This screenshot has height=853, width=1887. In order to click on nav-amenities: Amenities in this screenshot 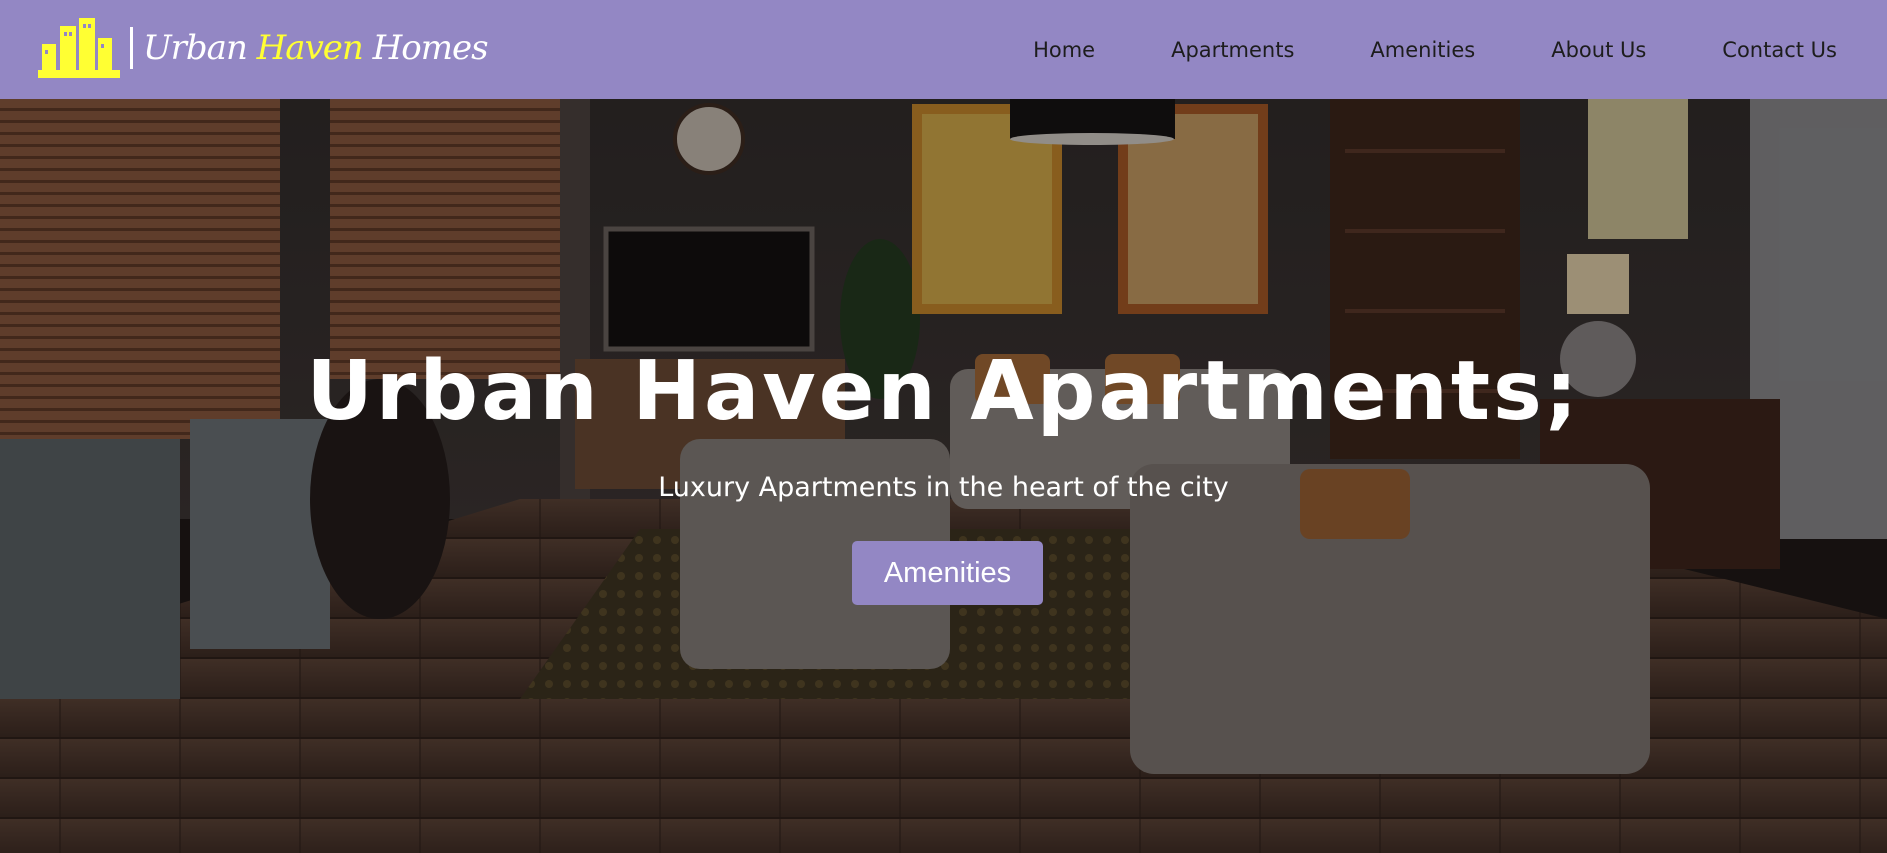, I will do `click(1422, 50)`.